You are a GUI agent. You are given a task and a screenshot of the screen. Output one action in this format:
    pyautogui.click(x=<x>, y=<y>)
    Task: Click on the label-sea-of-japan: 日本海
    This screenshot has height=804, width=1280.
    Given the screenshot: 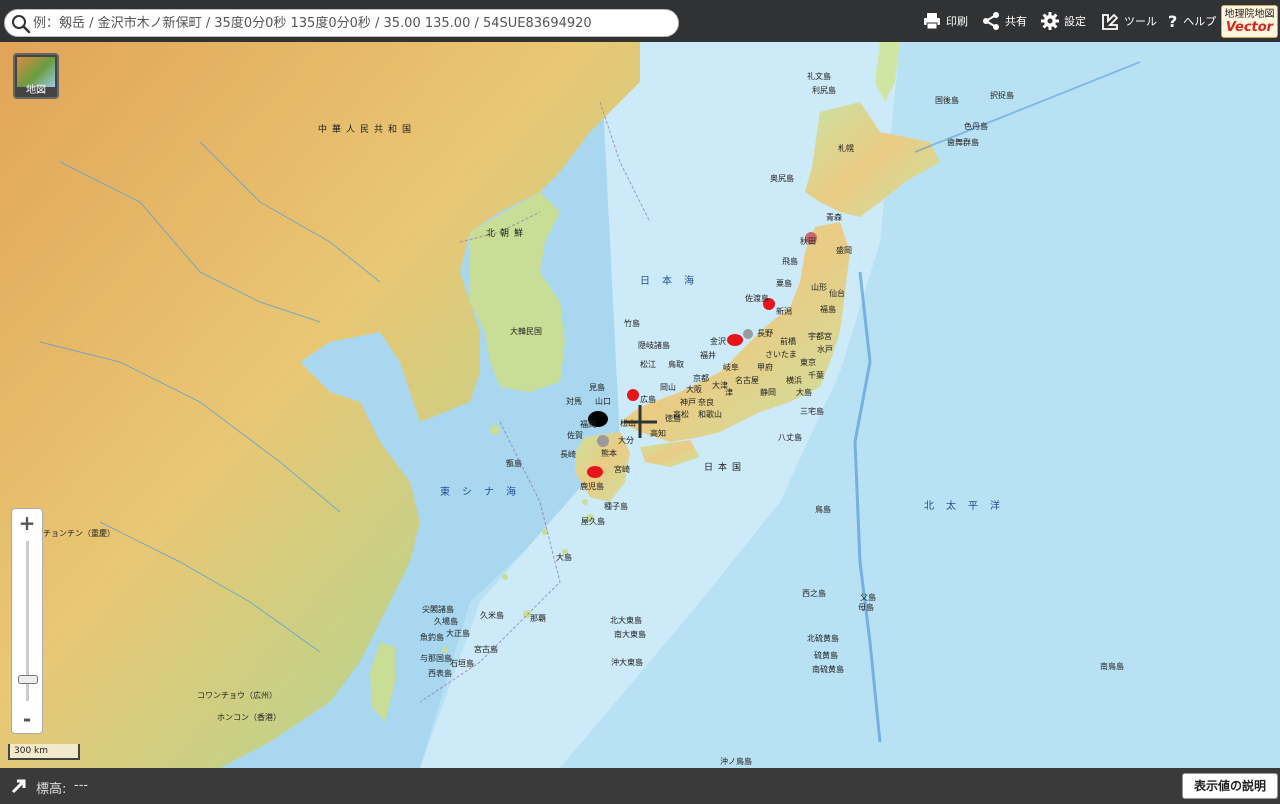 What is the action you would take?
    pyautogui.click(x=673, y=281)
    